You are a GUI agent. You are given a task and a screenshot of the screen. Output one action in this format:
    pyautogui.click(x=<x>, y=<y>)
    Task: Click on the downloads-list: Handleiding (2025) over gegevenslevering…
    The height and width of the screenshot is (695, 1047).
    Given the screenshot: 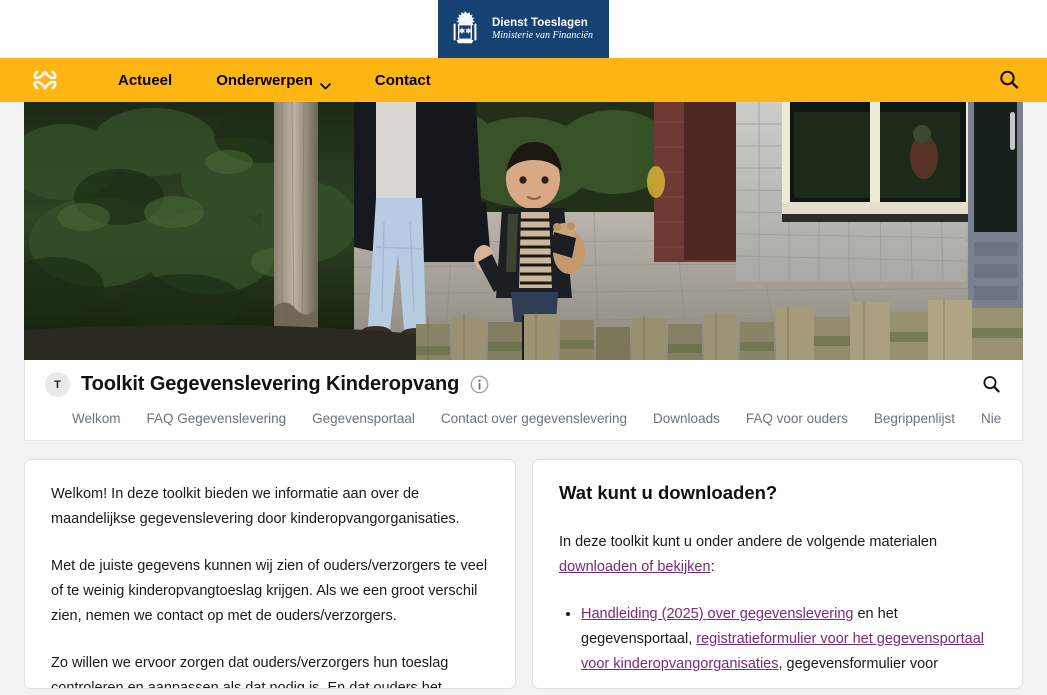 What is the action you would take?
    pyautogui.click(x=777, y=639)
    